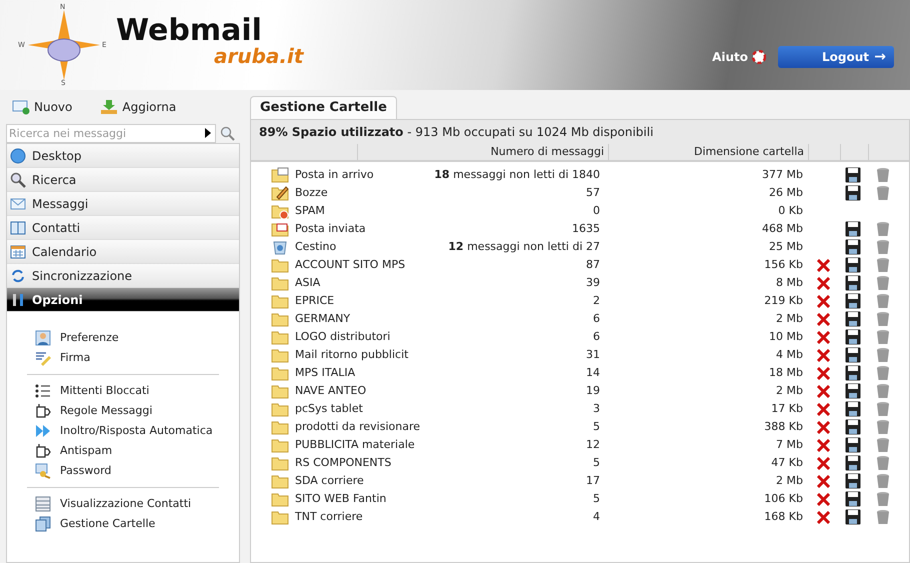  I want to click on column-header: Dimensione cartella, so click(709, 152).